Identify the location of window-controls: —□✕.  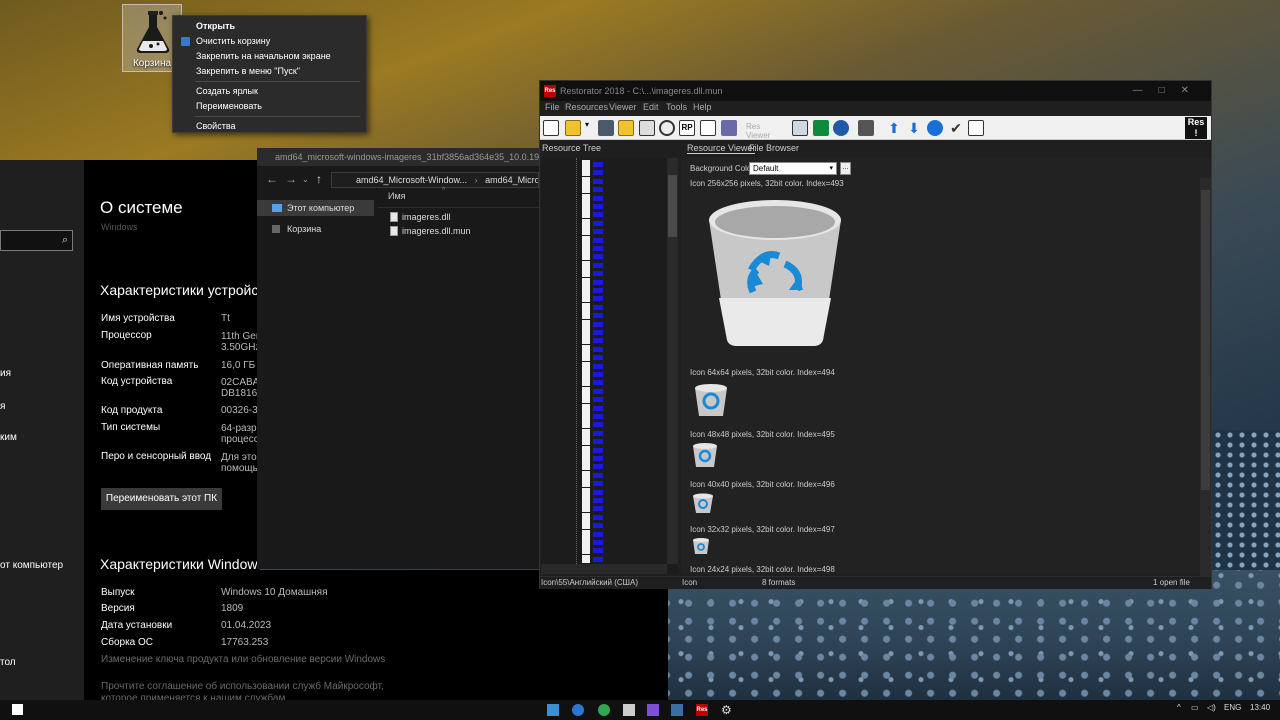
(1169, 91).